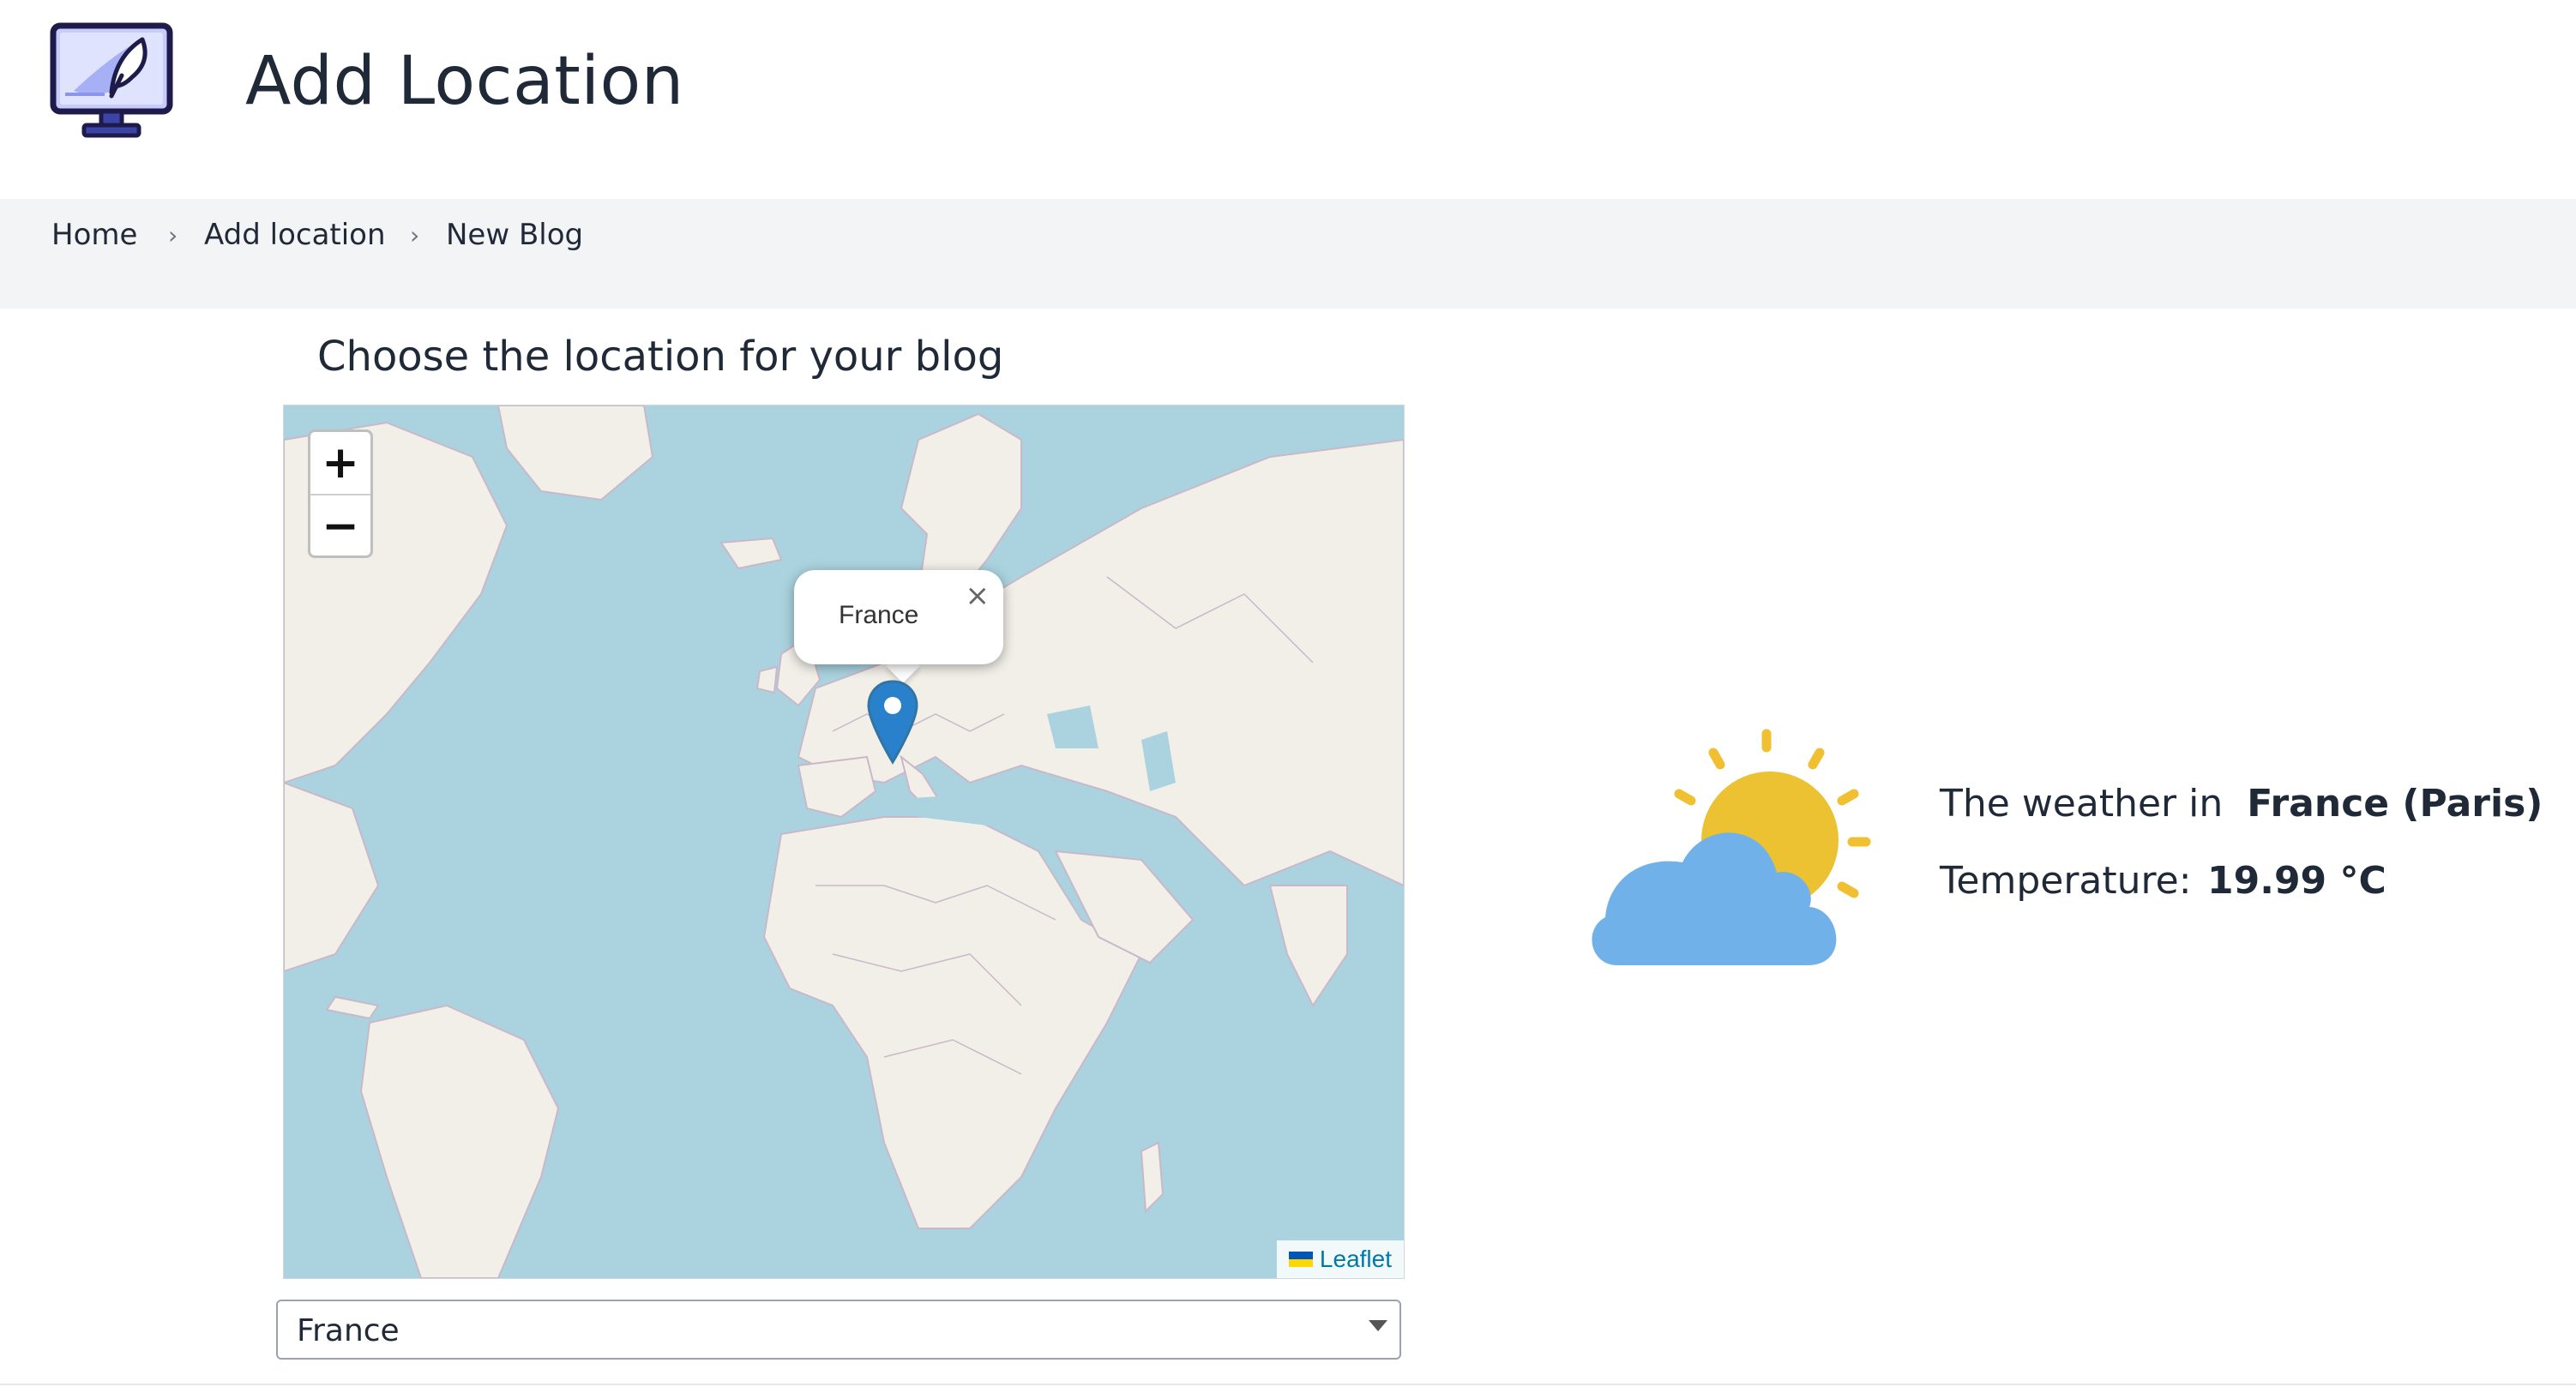 This screenshot has height=1387, width=2576. I want to click on monitor-feather-icon, so click(111, 80).